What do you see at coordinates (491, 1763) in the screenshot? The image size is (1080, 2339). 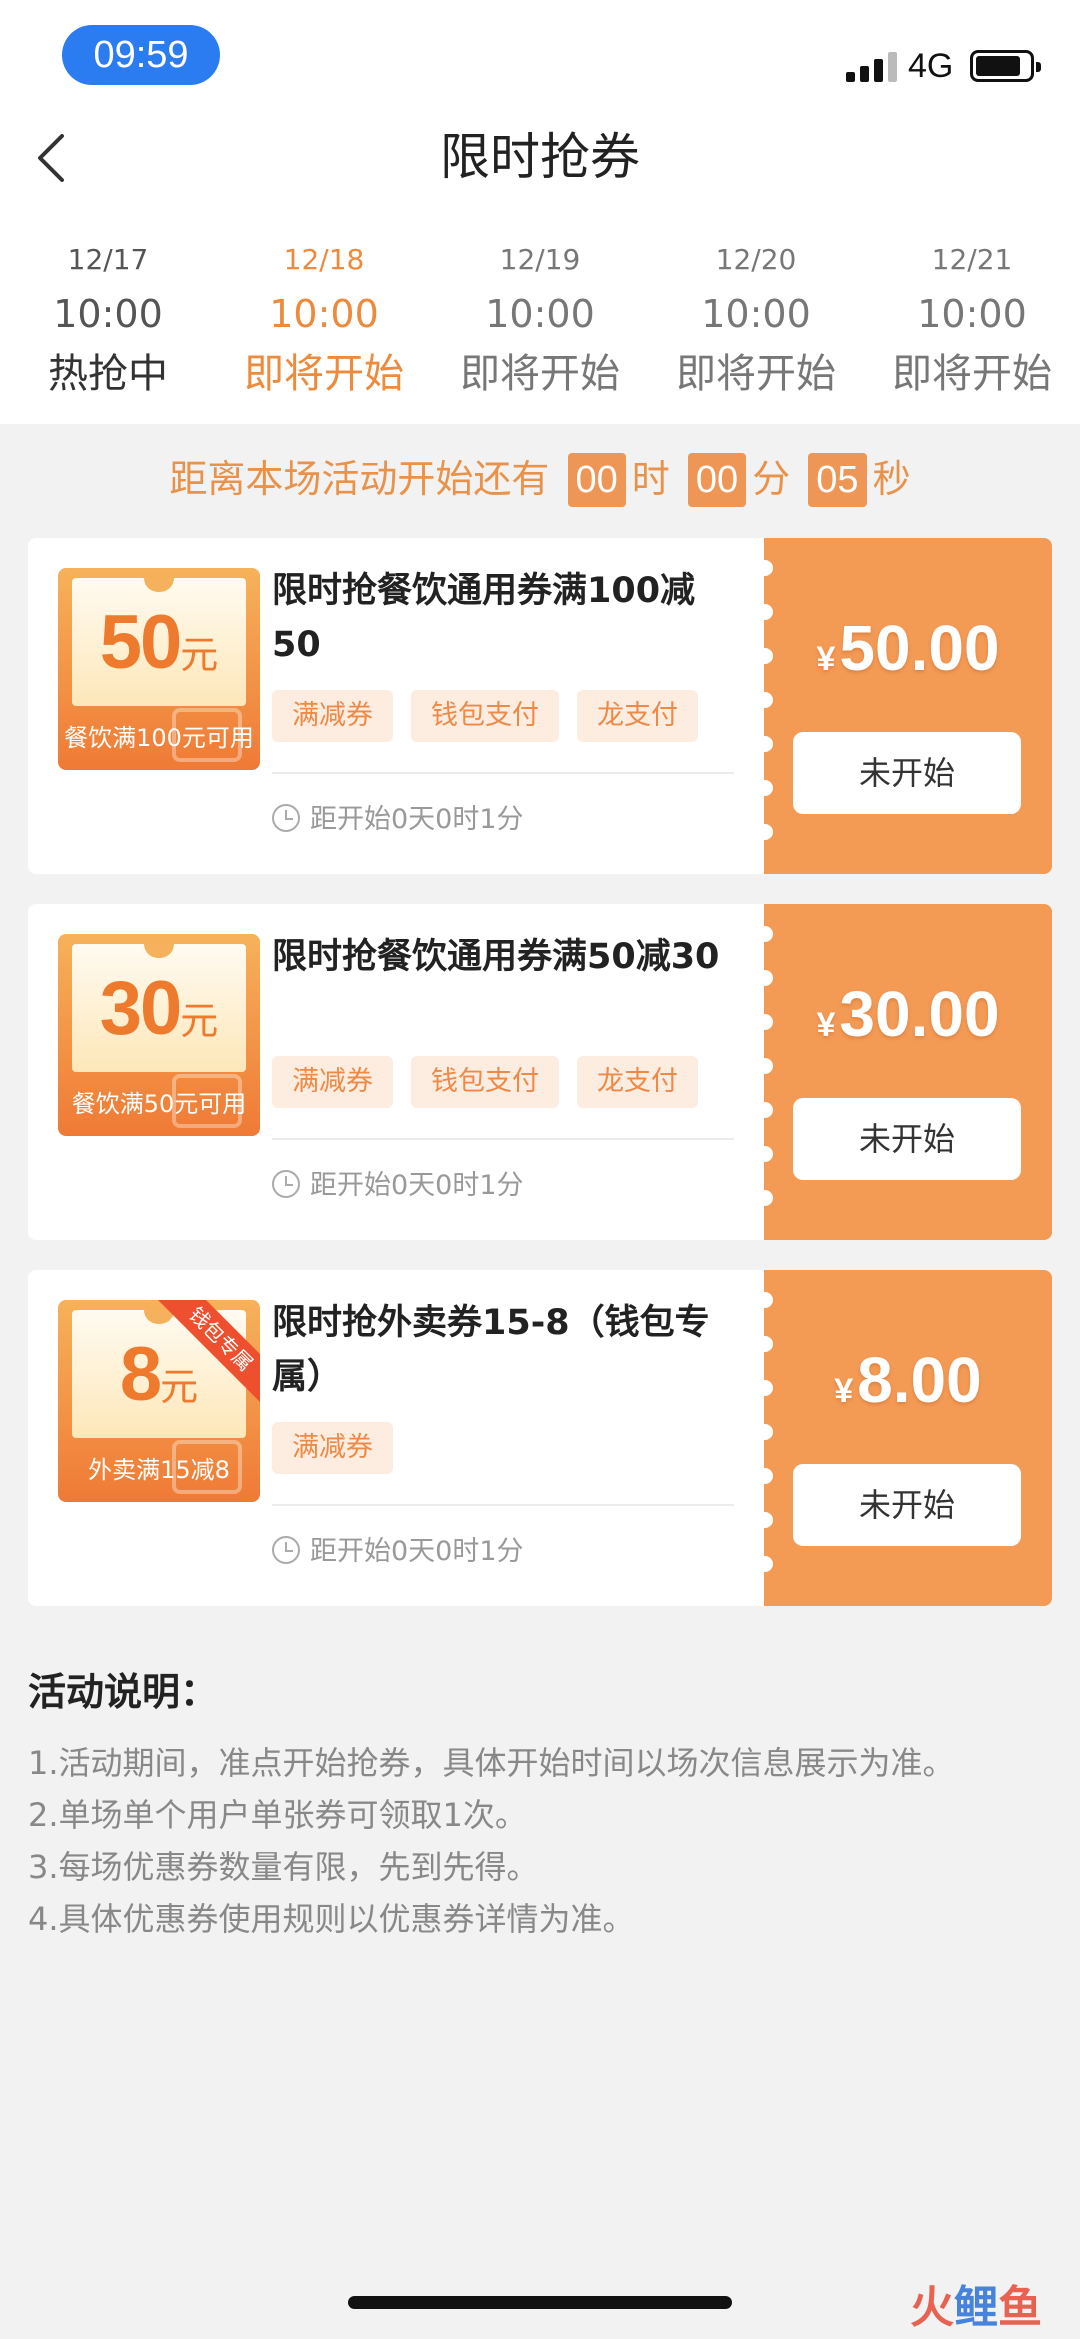 I see `rule-item: 1.活动期间，准点开始抢券，具体开始时间以场次信息展示为准。` at bounding box center [491, 1763].